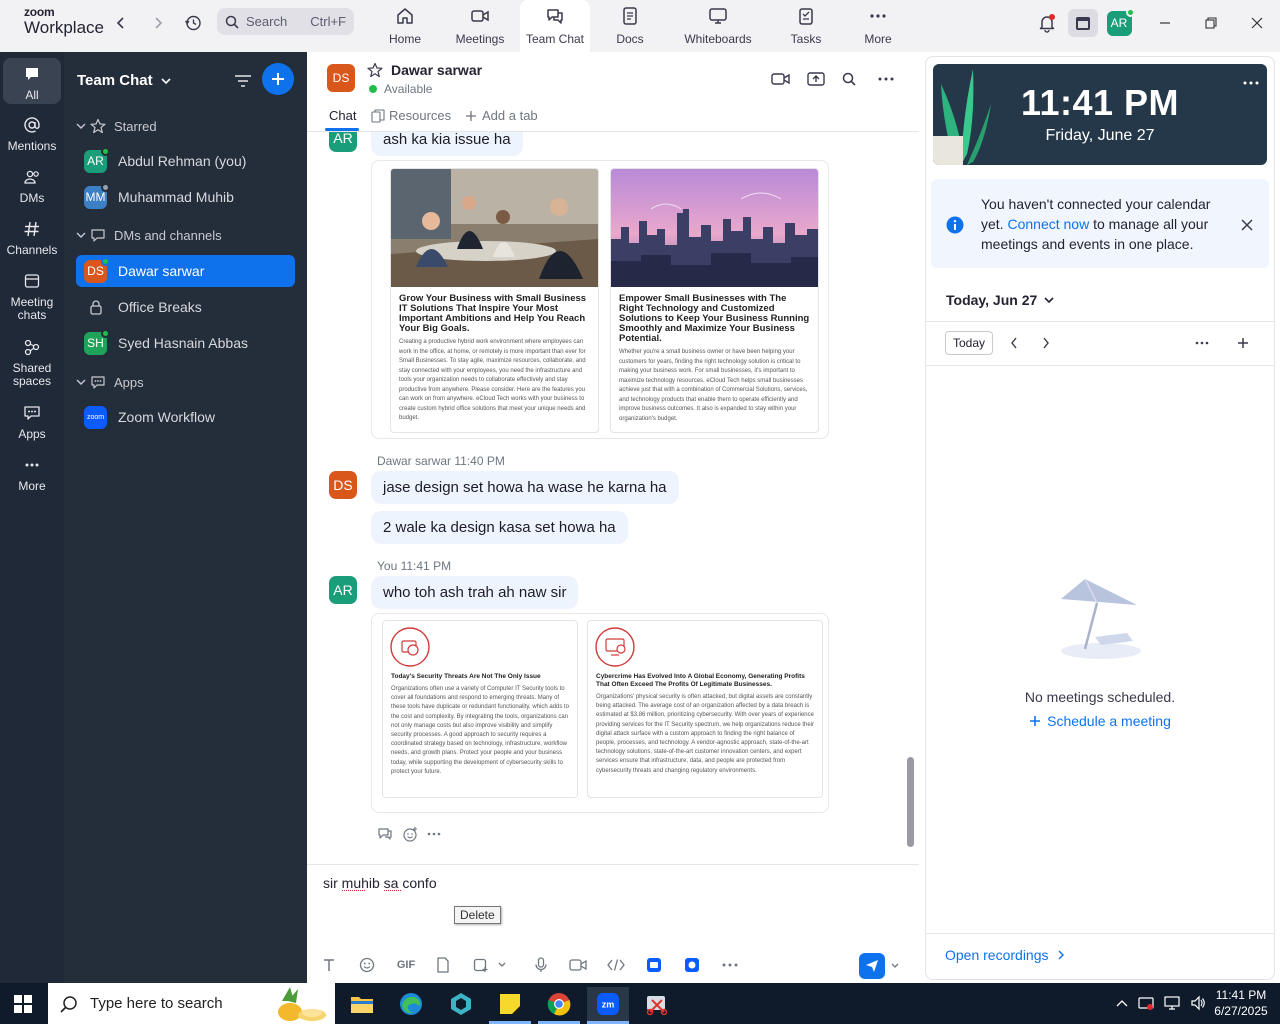 The image size is (1280, 1024). I want to click on tab-docs: Docs, so click(630, 26).